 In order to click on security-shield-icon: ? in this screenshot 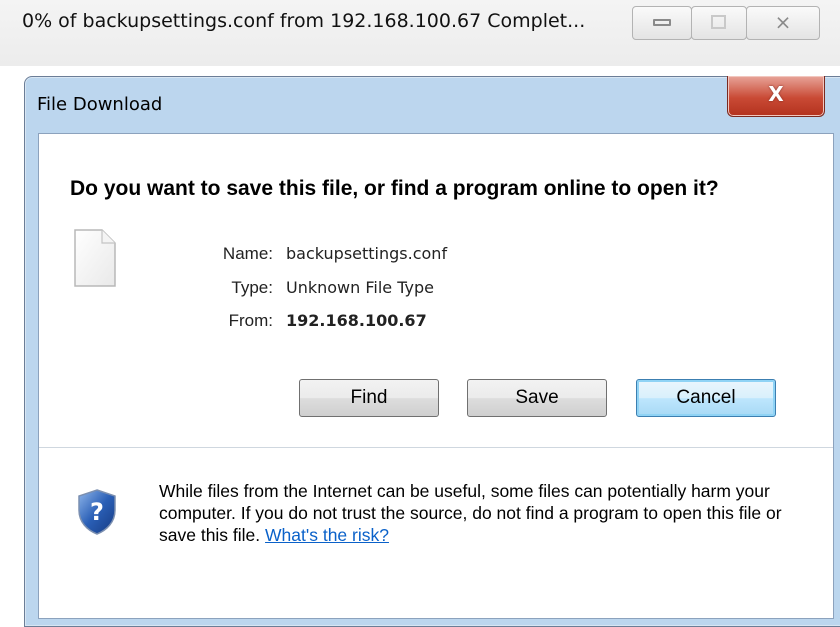, I will do `click(97, 512)`.